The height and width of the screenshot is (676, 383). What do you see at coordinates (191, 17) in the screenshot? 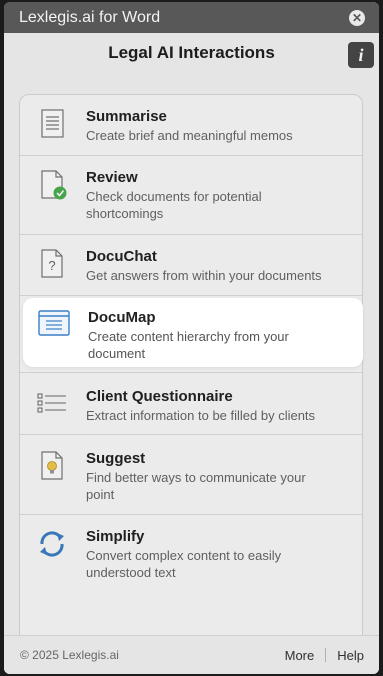
I see `title-bar: Lexlegis.ai for Word ✕` at bounding box center [191, 17].